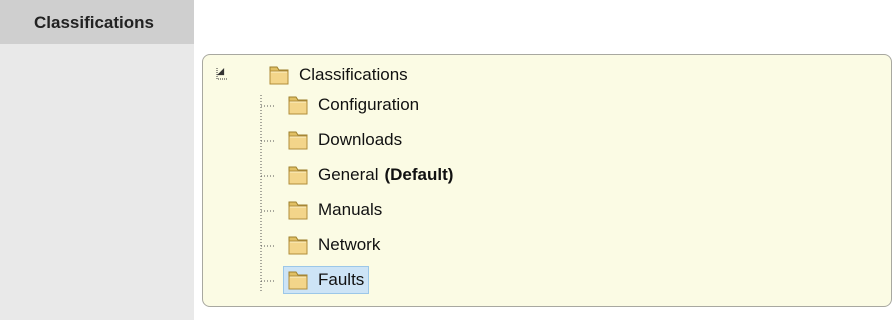 Image resolution: width=895 pixels, height=320 pixels. What do you see at coordinates (353, 74) in the screenshot?
I see `tree-node-label: Classifications` at bounding box center [353, 74].